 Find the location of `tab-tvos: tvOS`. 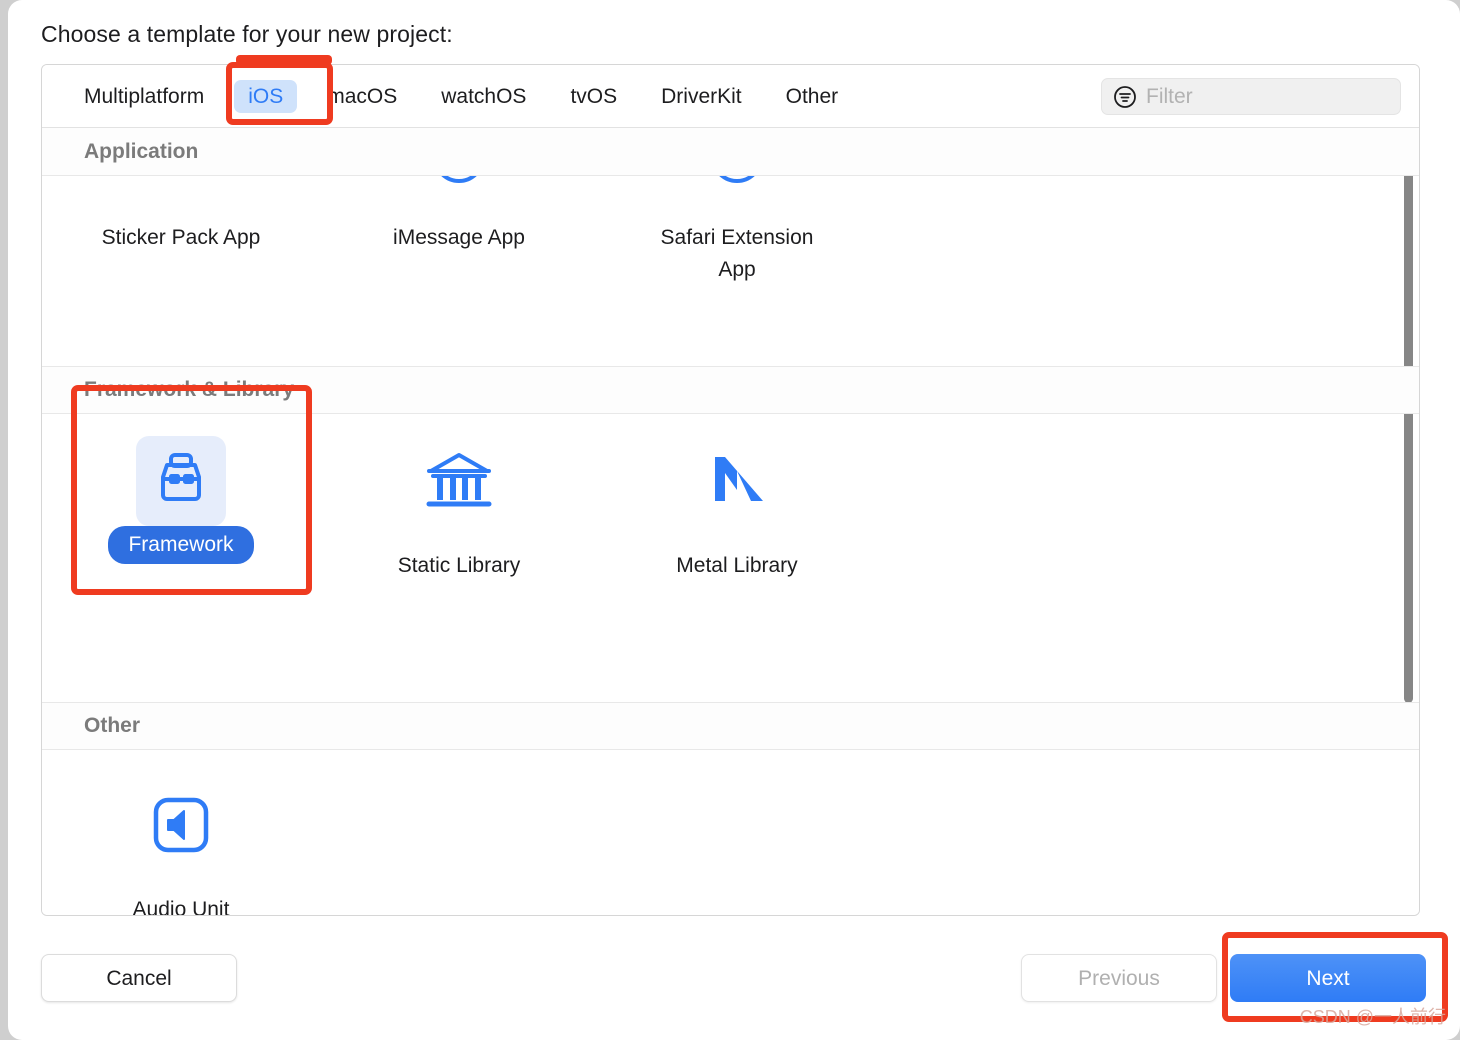

tab-tvos: tvOS is located at coordinates (593, 96).